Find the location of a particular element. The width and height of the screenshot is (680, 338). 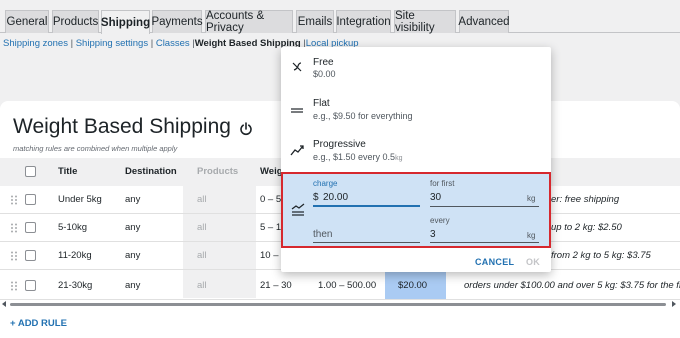

charge-underline is located at coordinates (366, 206).